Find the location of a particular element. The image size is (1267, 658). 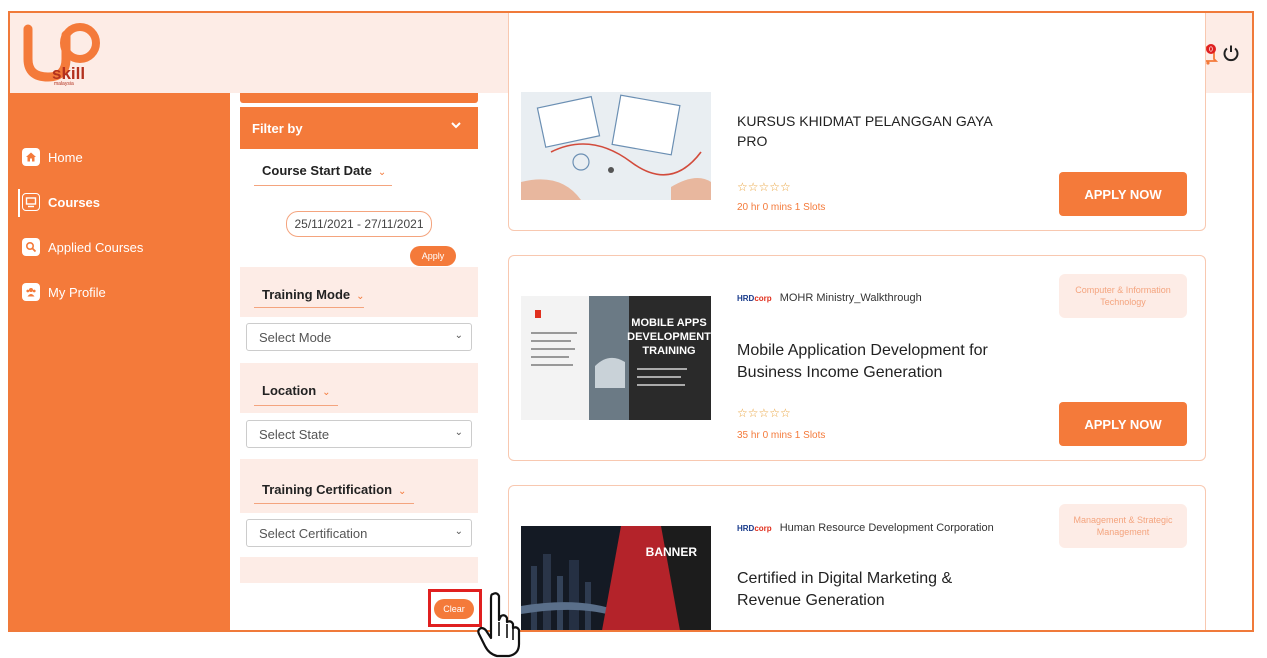

users-icon is located at coordinates (31, 292).